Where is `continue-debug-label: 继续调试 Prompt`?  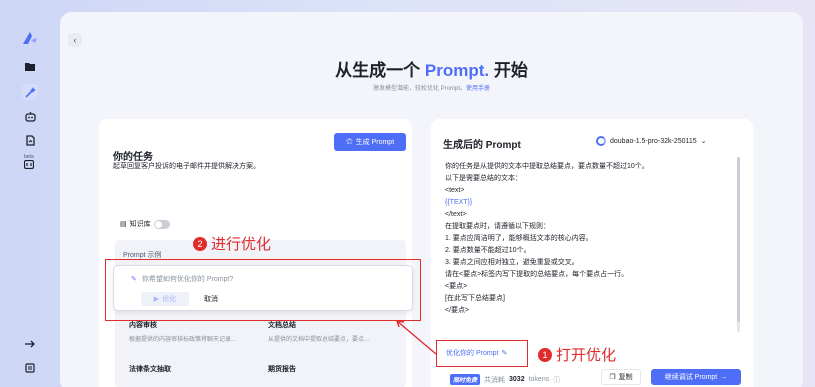 continue-debug-label: 继续调试 Prompt is located at coordinates (691, 377).